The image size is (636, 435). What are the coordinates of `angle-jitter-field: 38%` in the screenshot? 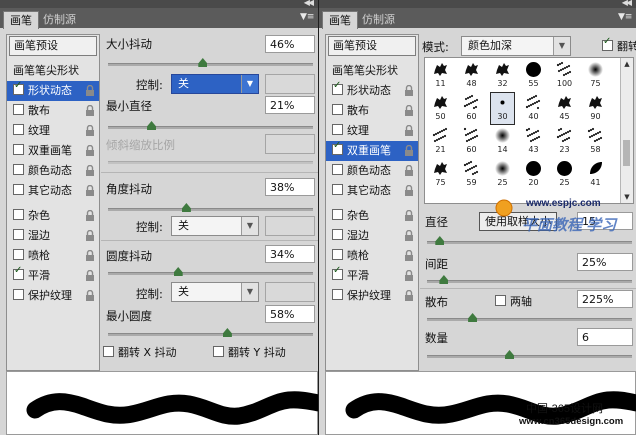 It's located at (290, 187).